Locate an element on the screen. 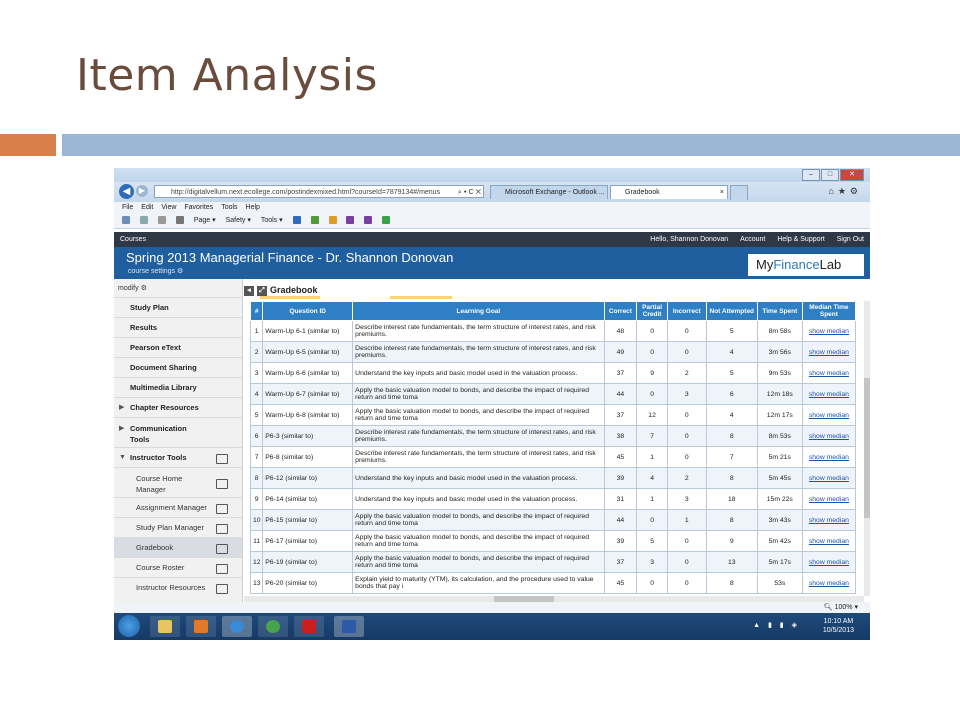  vertical-scroll-thumb is located at coordinates (867, 448).